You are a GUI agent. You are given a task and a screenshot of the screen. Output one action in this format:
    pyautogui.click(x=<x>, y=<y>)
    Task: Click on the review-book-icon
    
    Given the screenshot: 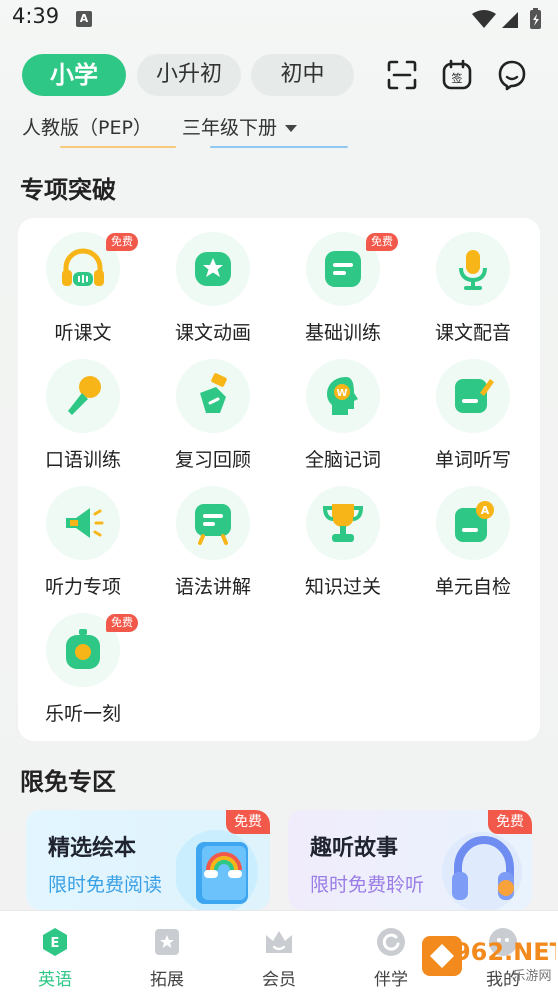 What is the action you would take?
    pyautogui.click(x=213, y=393)
    